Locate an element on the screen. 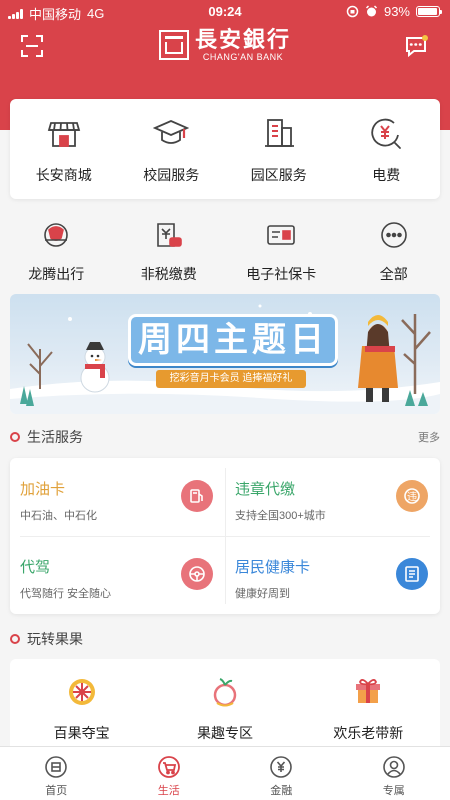  promo-banner: 周四主题日 挖彩音月卡会员 追捧福好礼 is located at coordinates (225, 354).